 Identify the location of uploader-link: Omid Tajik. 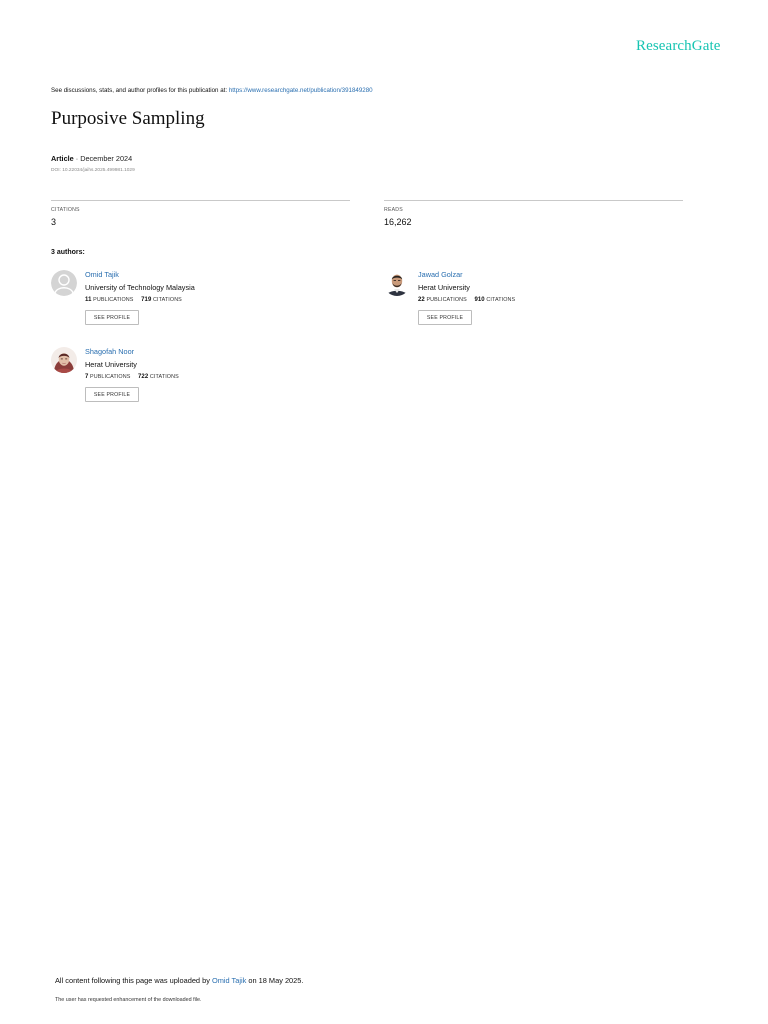
(229, 980).